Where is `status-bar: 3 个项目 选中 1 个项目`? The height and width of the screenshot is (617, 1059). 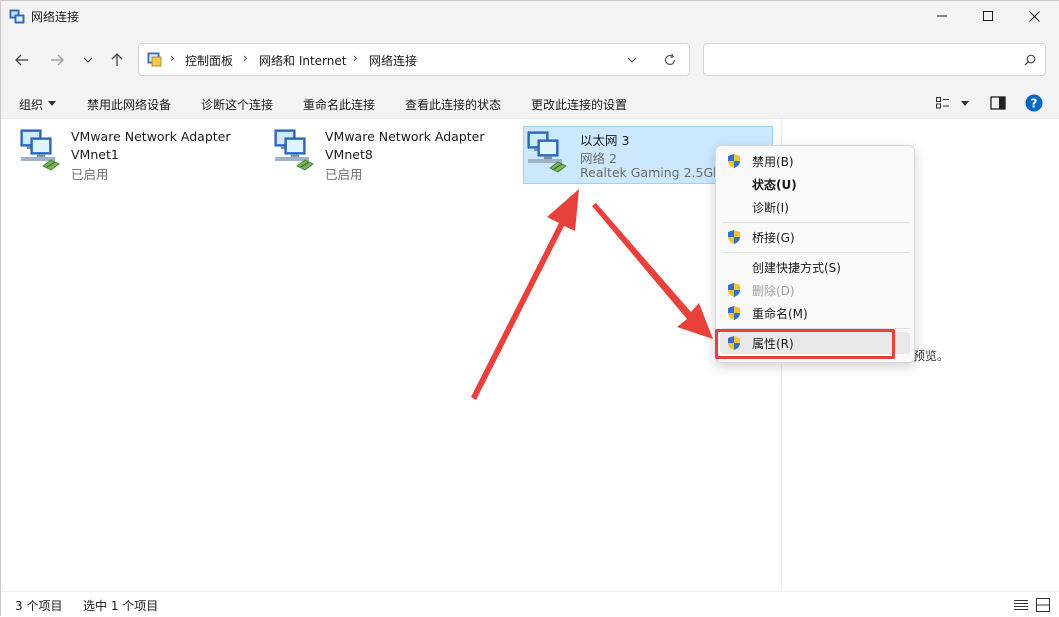 status-bar: 3 个项目 选中 1 个项目 is located at coordinates (530, 604).